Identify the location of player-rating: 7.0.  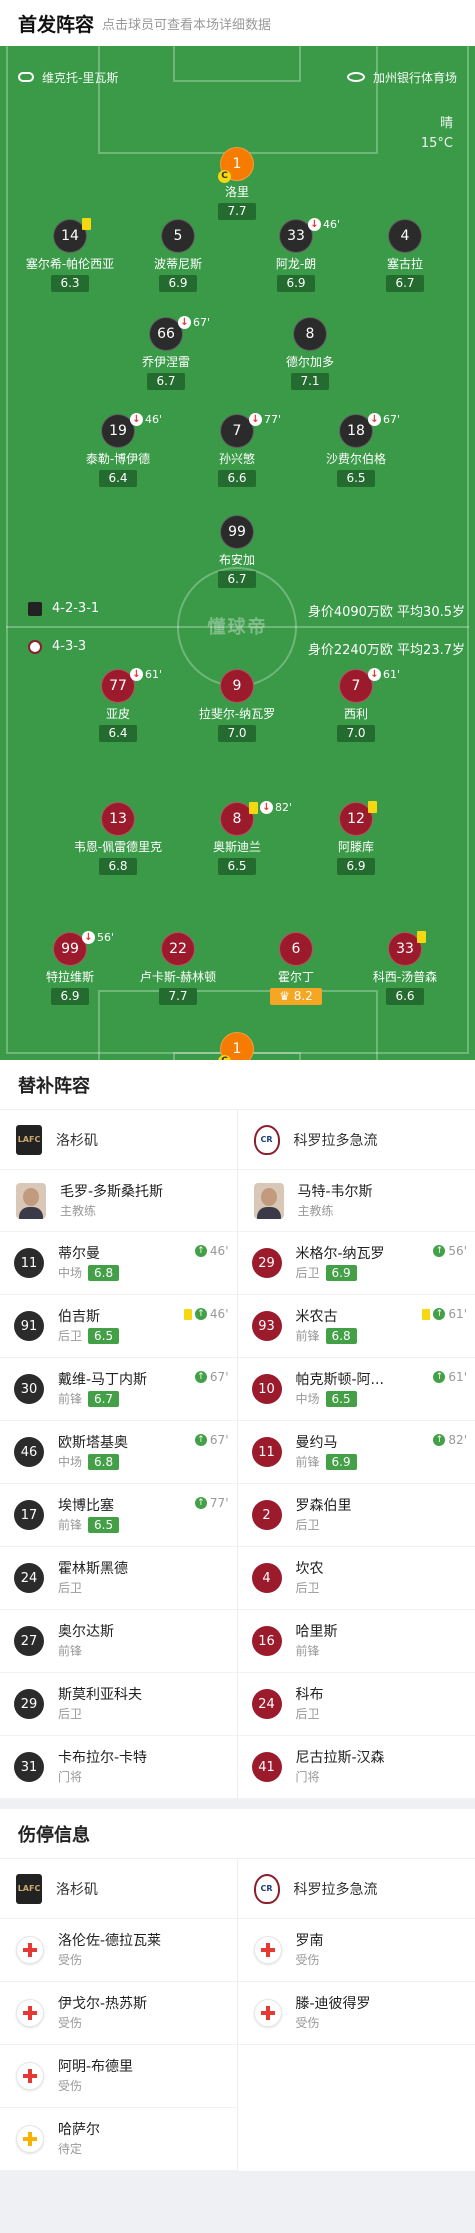
(237, 733).